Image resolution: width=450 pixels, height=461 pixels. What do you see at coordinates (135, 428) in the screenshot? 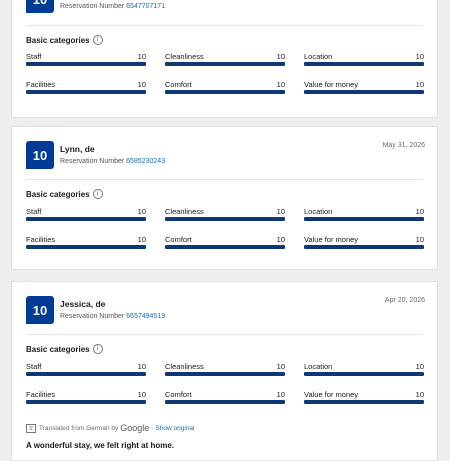
I see `google-logo: Google` at bounding box center [135, 428].